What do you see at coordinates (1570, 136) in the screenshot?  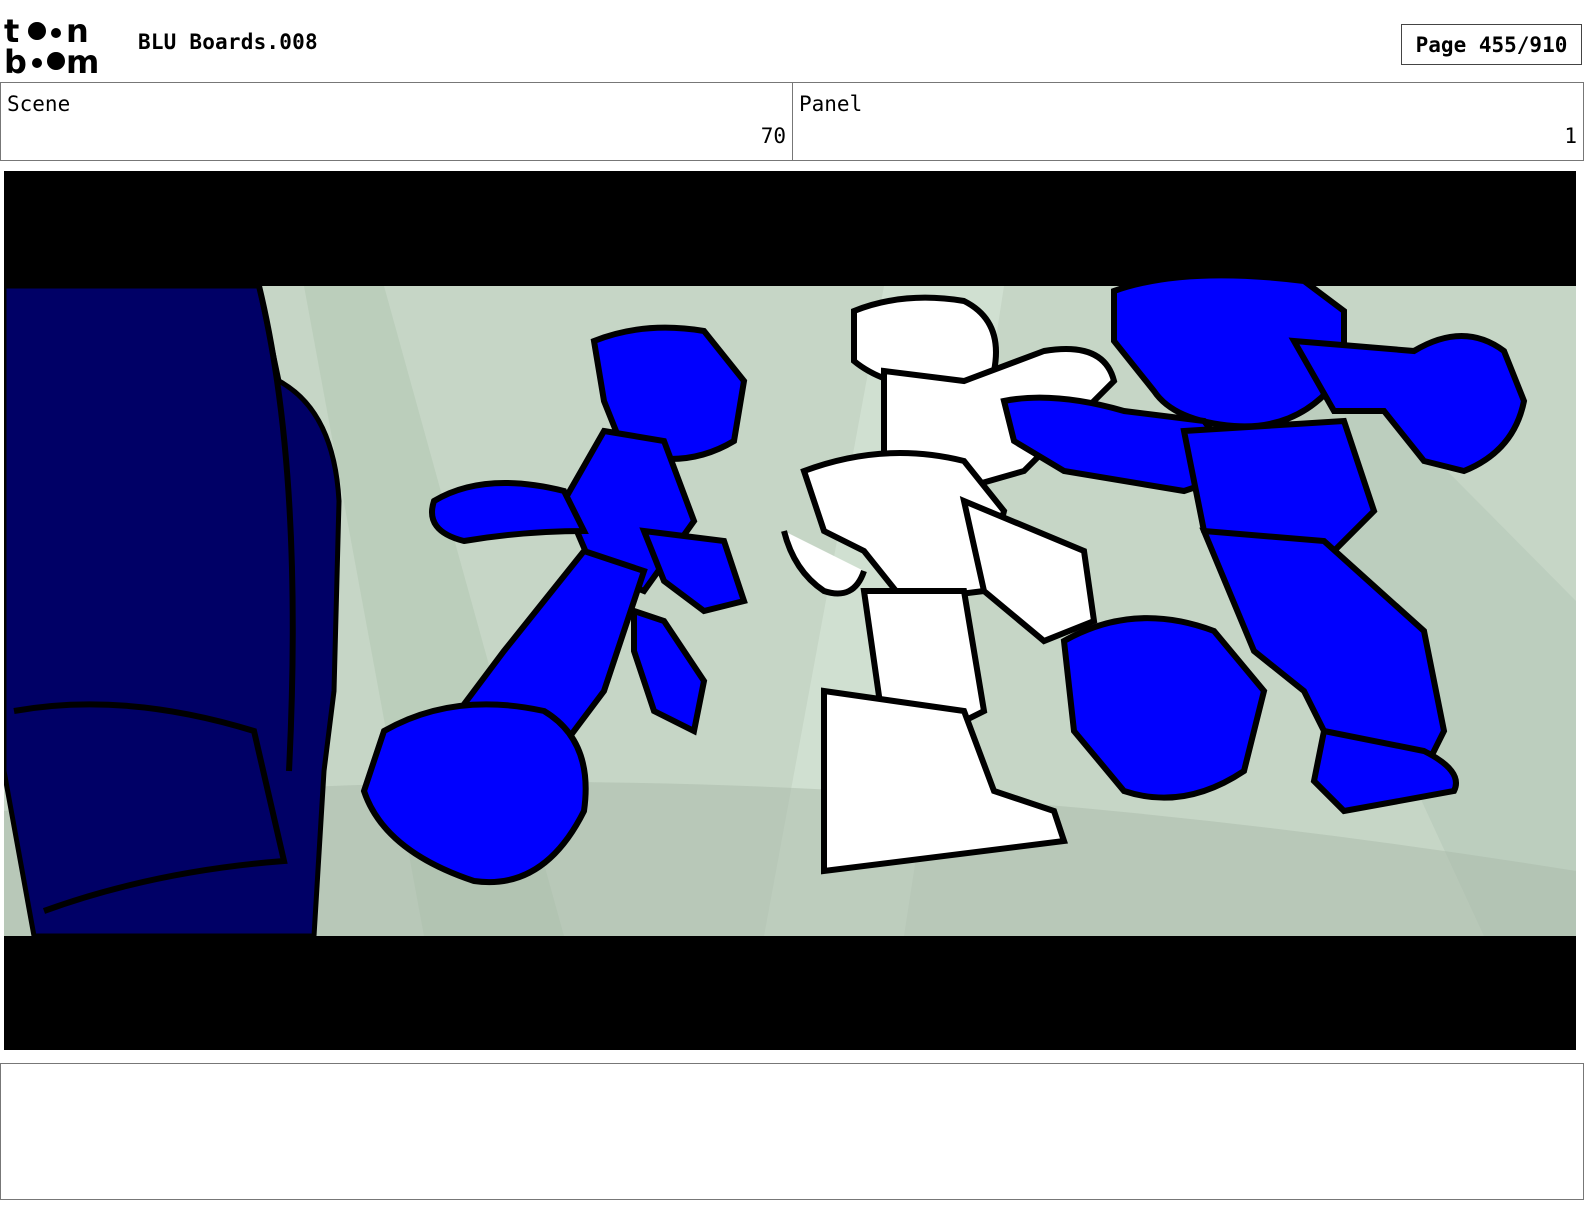 I see `panel-value: 1` at bounding box center [1570, 136].